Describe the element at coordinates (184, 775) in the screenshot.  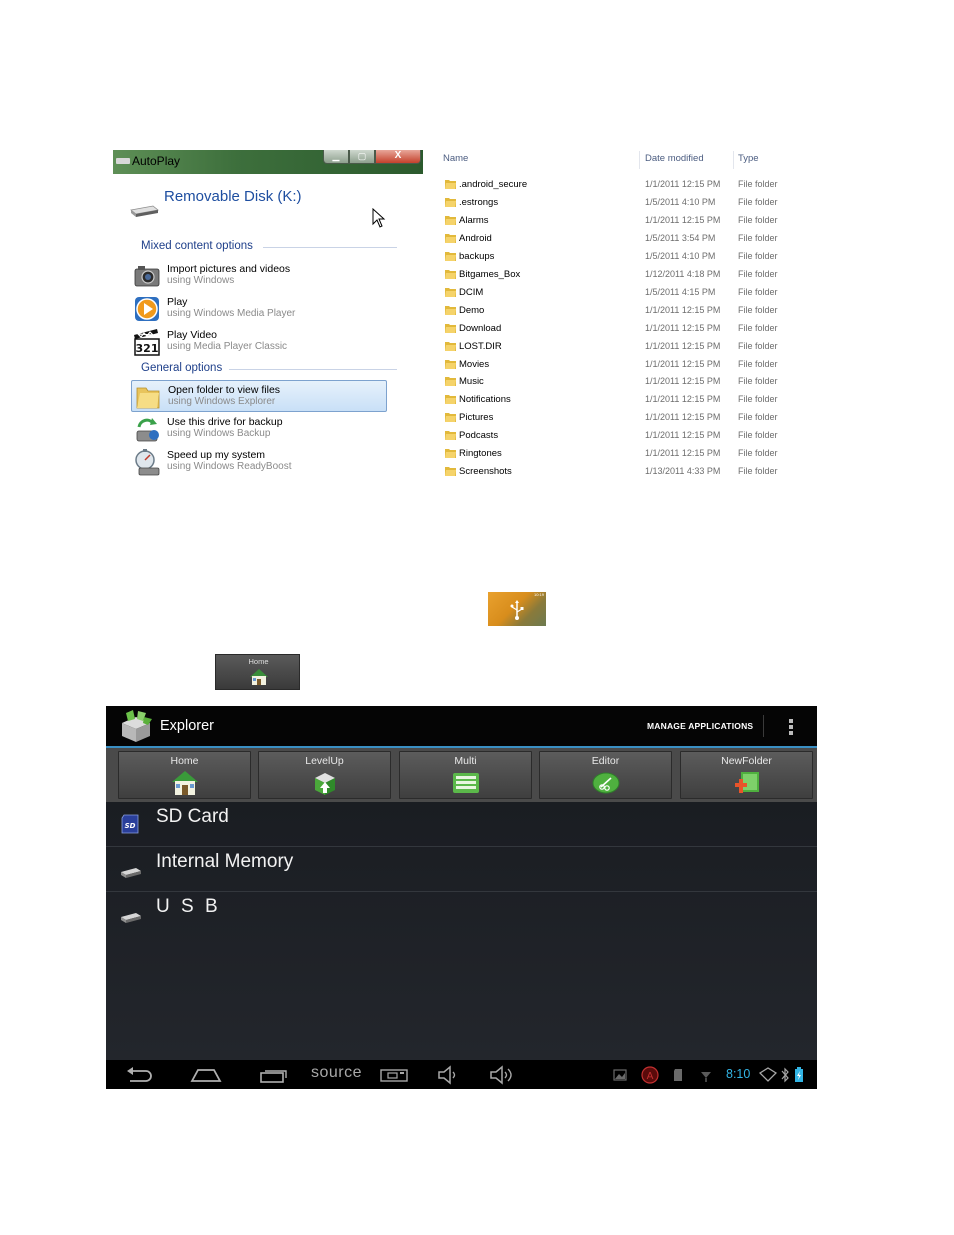
I see `toolbar-home-button: Home` at that location.